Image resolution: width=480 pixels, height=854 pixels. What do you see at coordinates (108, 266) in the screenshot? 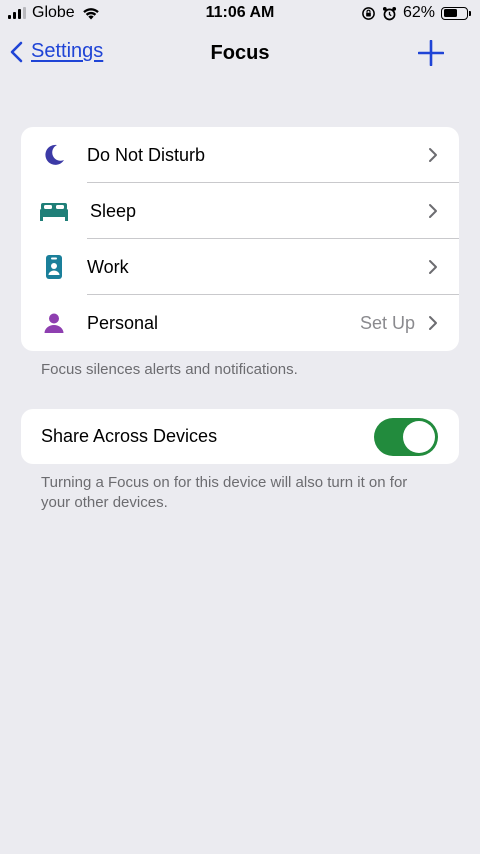
I see `focus-row-label: Work` at bounding box center [108, 266].